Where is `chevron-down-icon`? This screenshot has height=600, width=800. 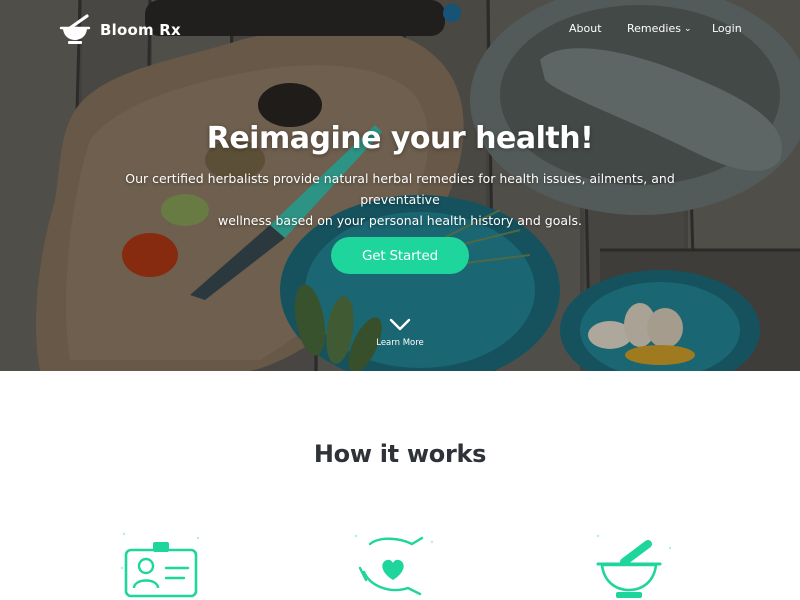 chevron-down-icon is located at coordinates (400, 324).